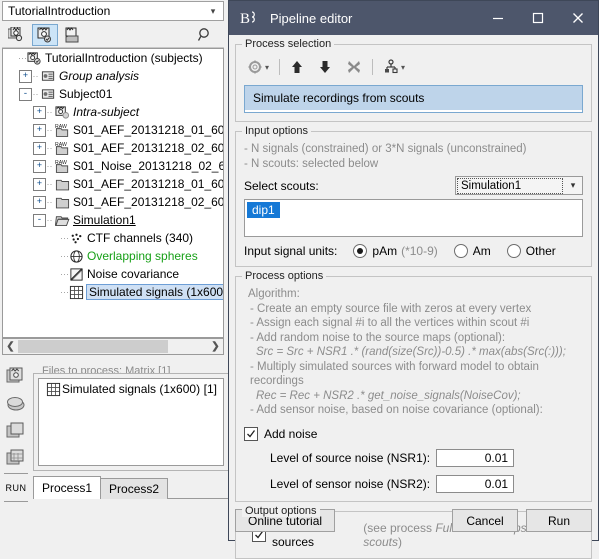 The height and width of the screenshot is (559, 599). Describe the element at coordinates (16, 404) in the screenshot. I see `head-surface-icon` at that location.